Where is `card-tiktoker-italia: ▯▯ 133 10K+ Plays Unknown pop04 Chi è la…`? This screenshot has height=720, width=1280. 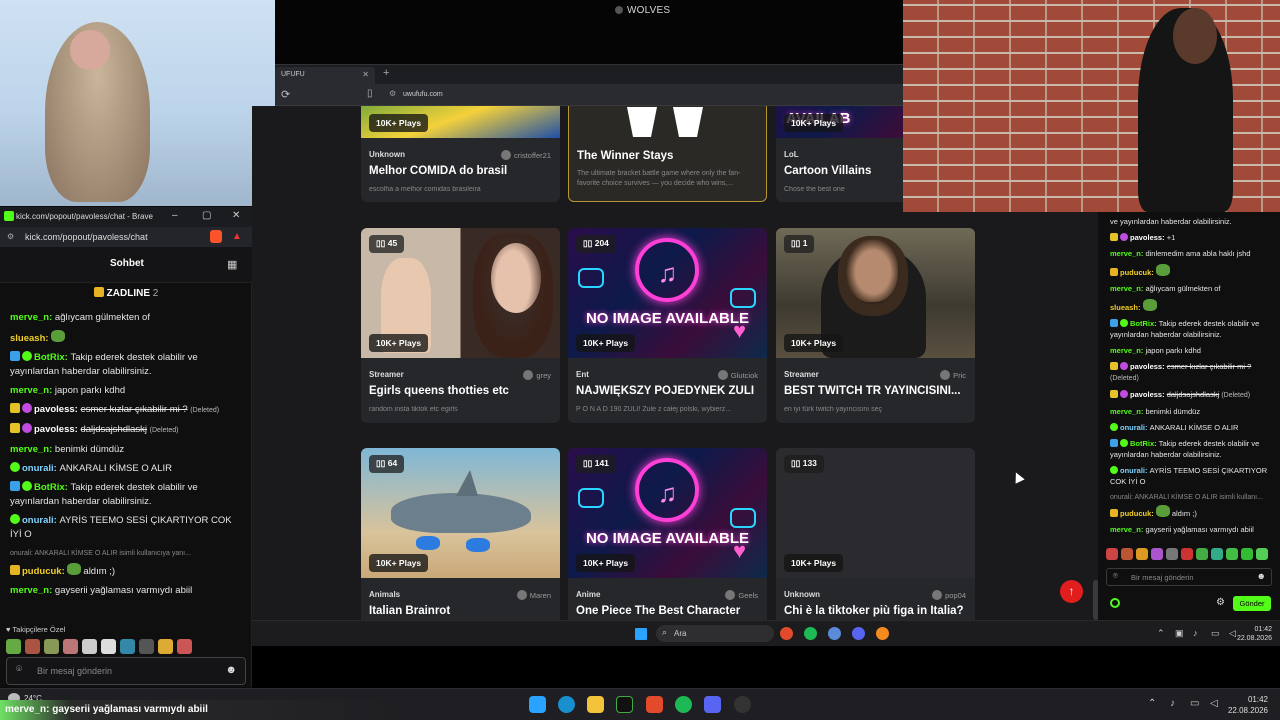 card-tiktoker-italia: ▯▯ 133 10K+ Plays Unknown pop04 Chi è la… is located at coordinates (875, 534).